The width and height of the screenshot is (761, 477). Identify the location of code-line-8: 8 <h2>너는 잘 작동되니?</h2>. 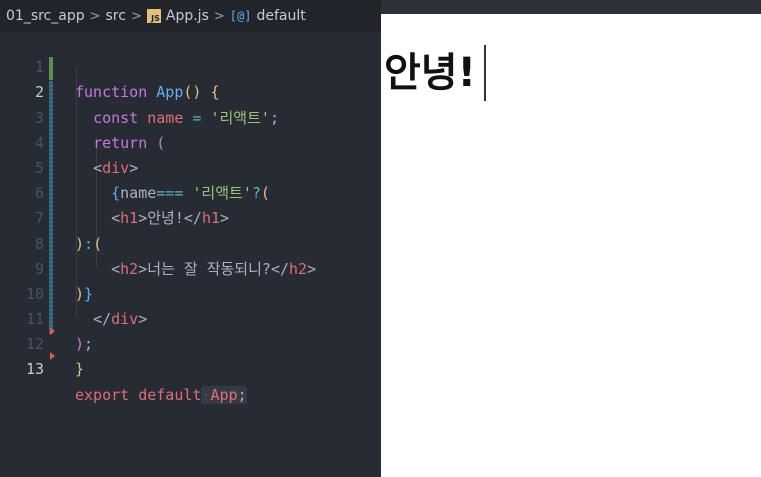
(190, 242).